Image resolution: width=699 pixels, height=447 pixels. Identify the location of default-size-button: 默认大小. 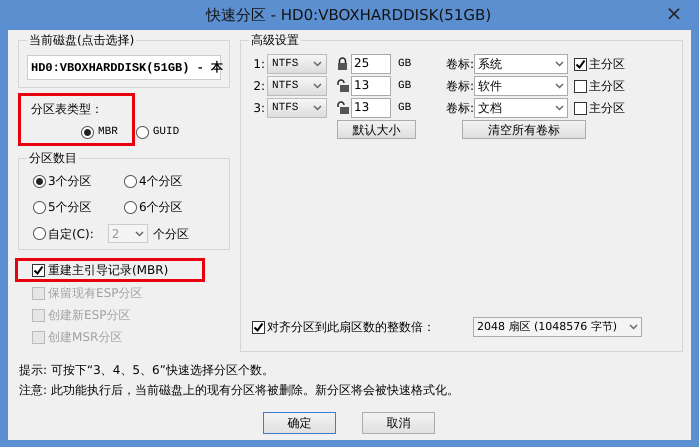
(376, 129).